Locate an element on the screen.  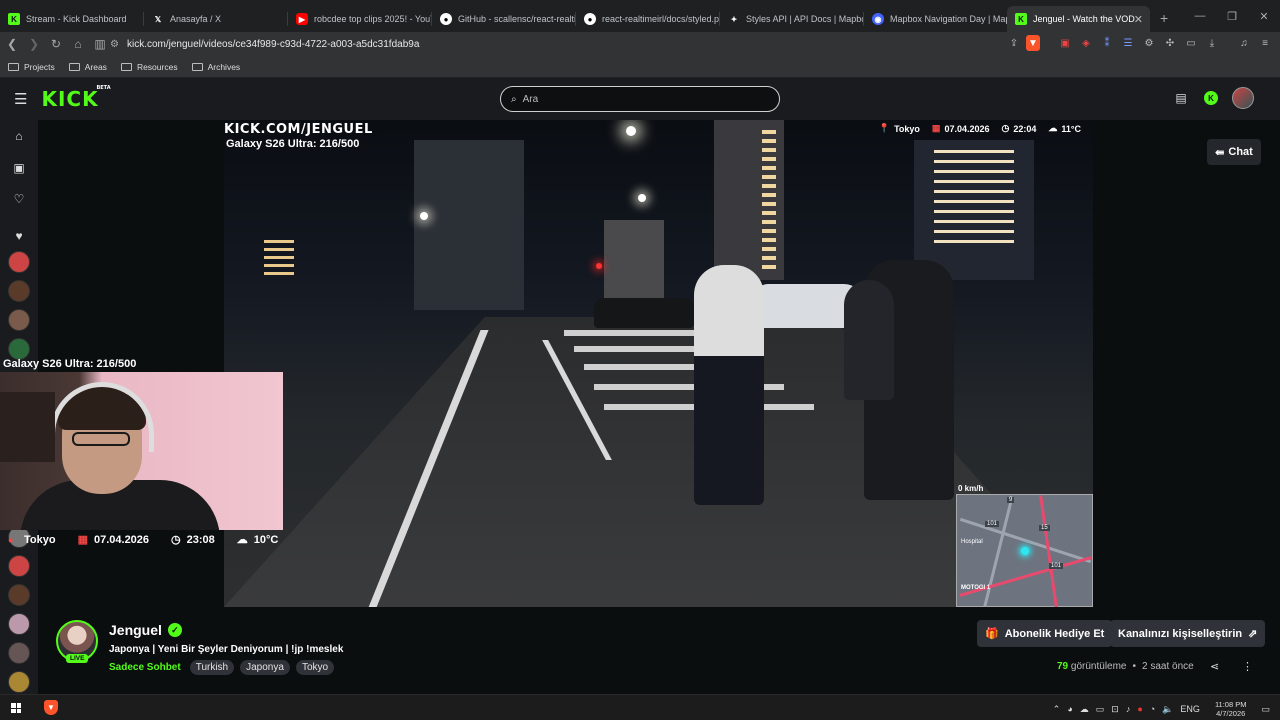
share-icon: ⇪ is located at coordinates (1014, 43).